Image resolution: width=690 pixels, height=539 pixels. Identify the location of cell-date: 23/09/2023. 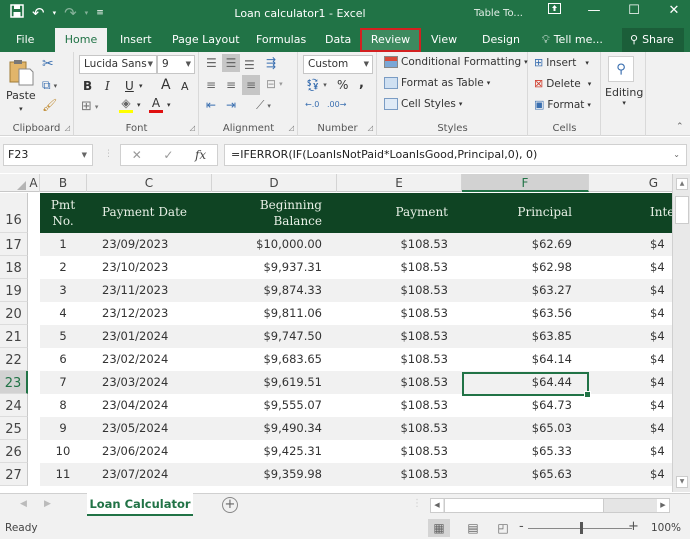
(135, 244).